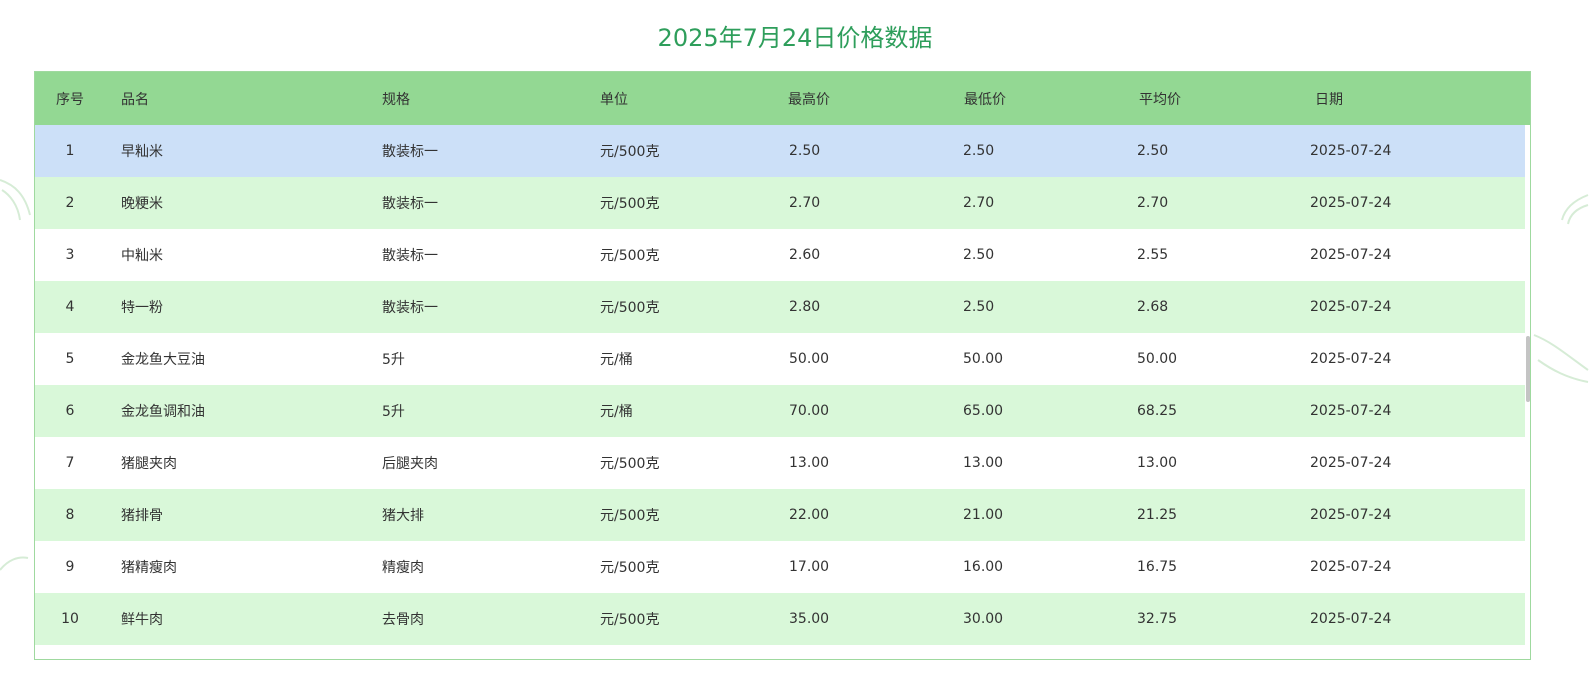  What do you see at coordinates (403, 568) in the screenshot?
I see `cell-spec: 精瘦肉` at bounding box center [403, 568].